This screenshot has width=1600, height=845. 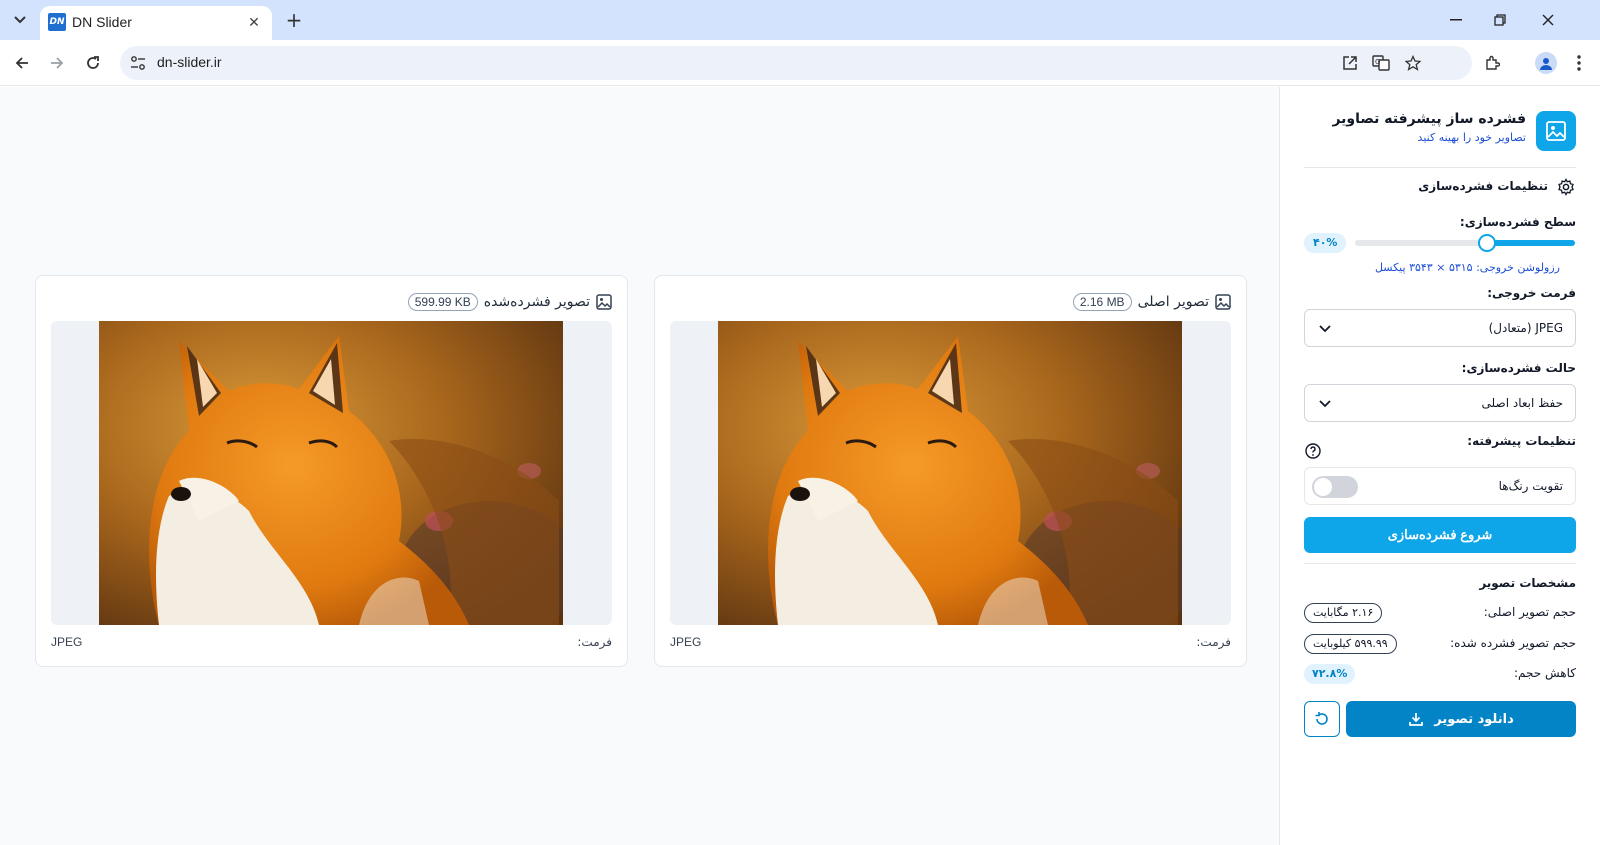 I want to click on compressed-size-badge: ۵۹۹.۹۹ کیلوبایت, so click(x=1350, y=644).